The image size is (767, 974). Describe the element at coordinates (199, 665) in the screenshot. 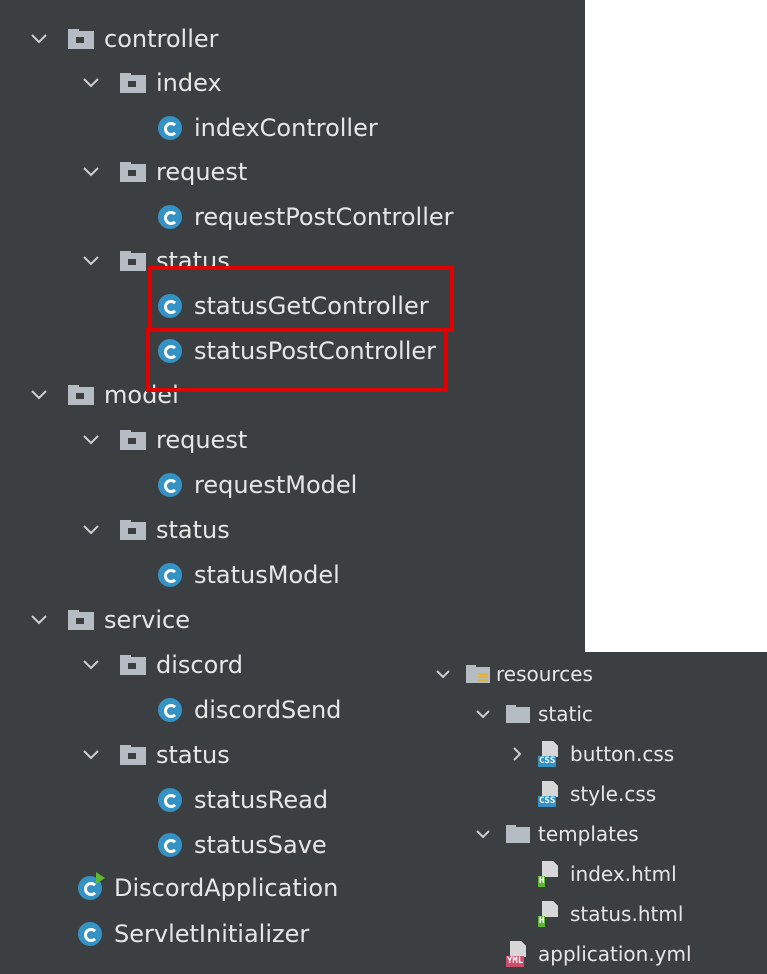

I see `tree-item-label: discord` at that location.